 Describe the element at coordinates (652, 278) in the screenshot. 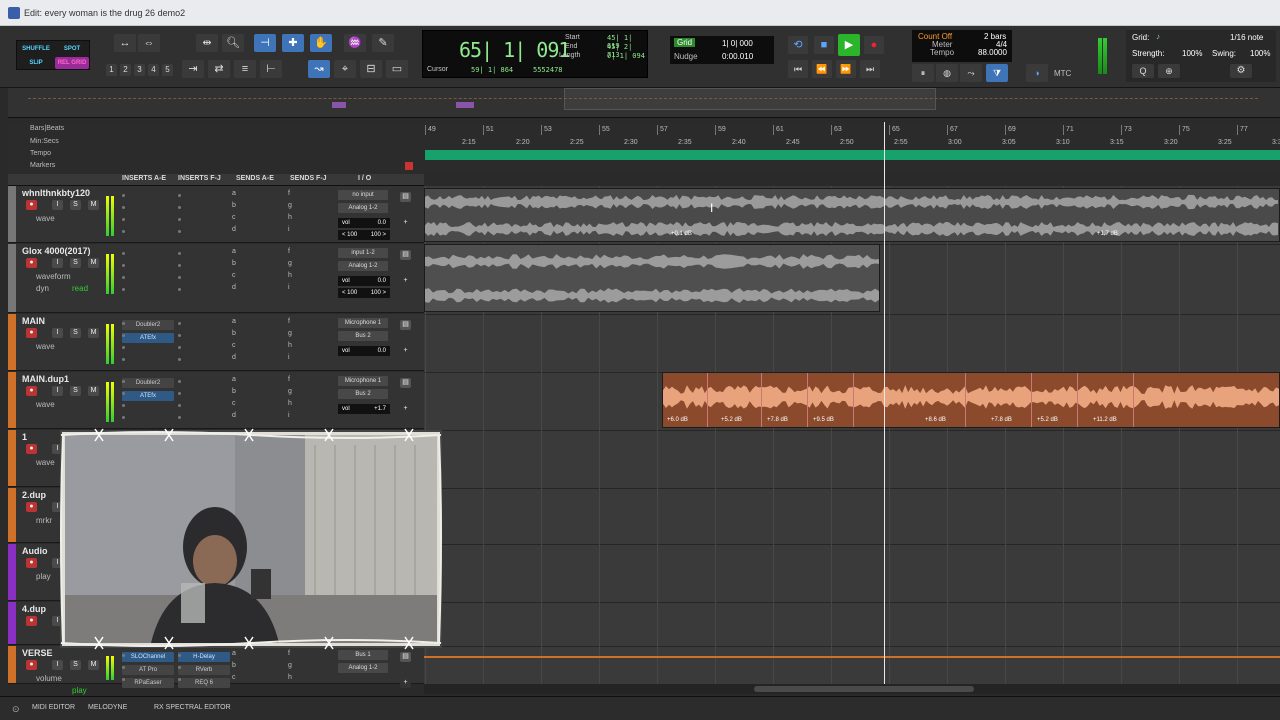

I see `audio-clip-glox` at that location.